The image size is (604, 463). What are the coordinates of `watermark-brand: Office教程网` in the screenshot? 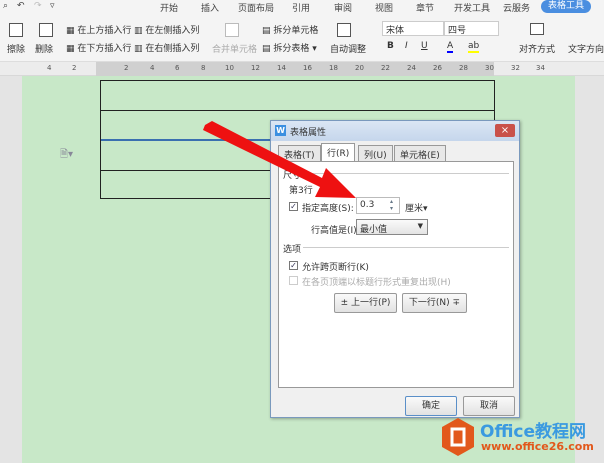 It's located at (533, 432).